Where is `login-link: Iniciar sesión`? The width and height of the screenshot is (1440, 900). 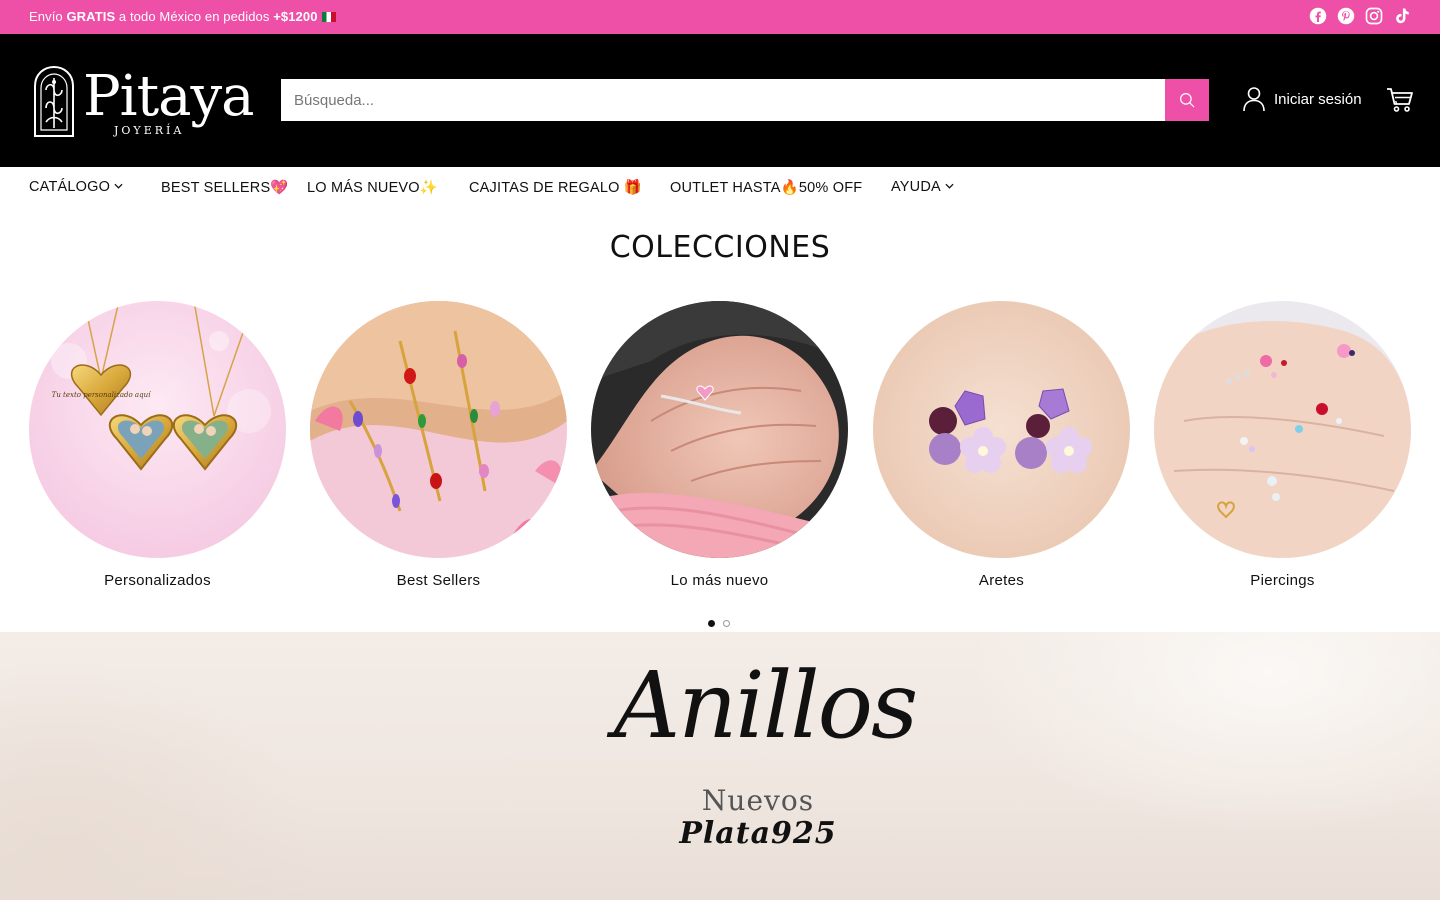
login-link: Iniciar sesión is located at coordinates (1302, 99).